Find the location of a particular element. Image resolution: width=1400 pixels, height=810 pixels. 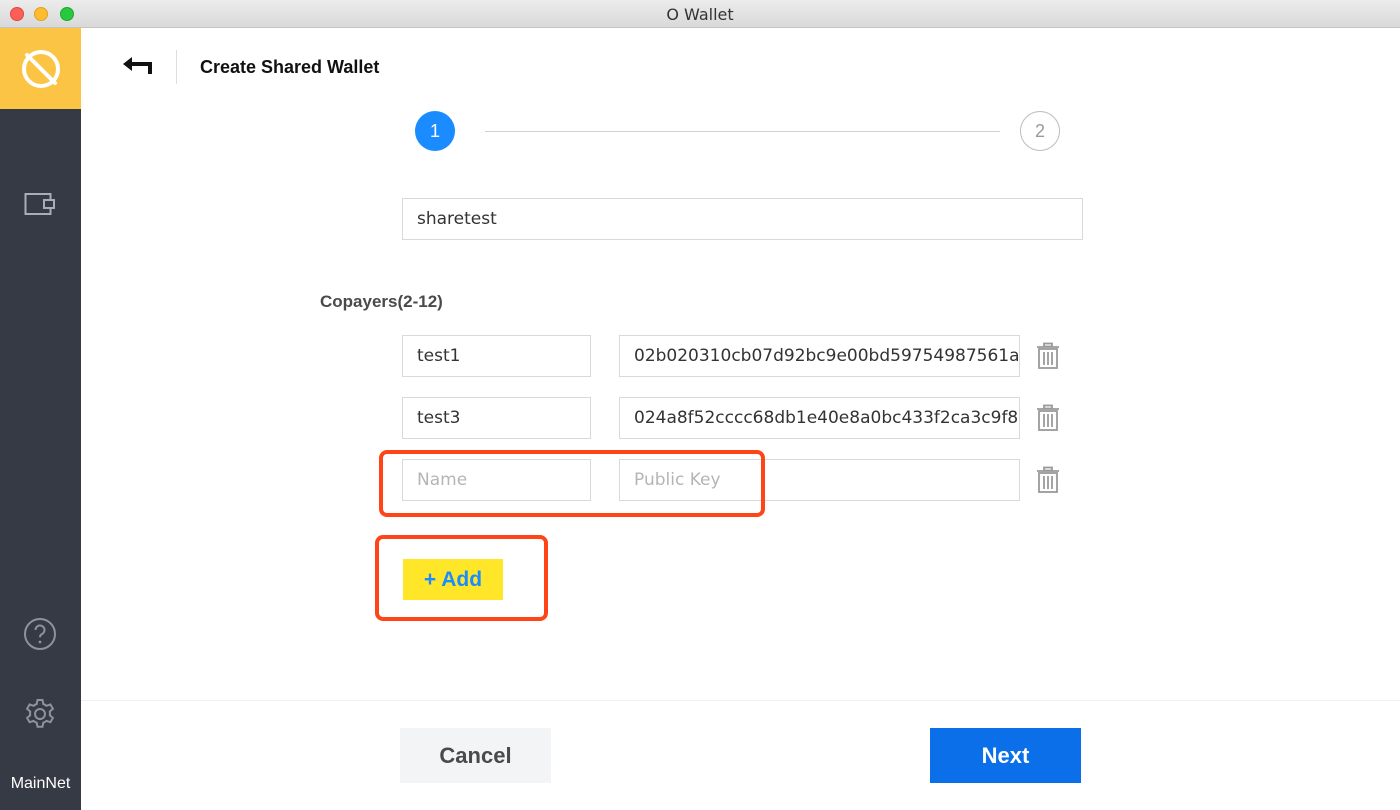

page-title: Create Shared Wallet is located at coordinates (290, 67).